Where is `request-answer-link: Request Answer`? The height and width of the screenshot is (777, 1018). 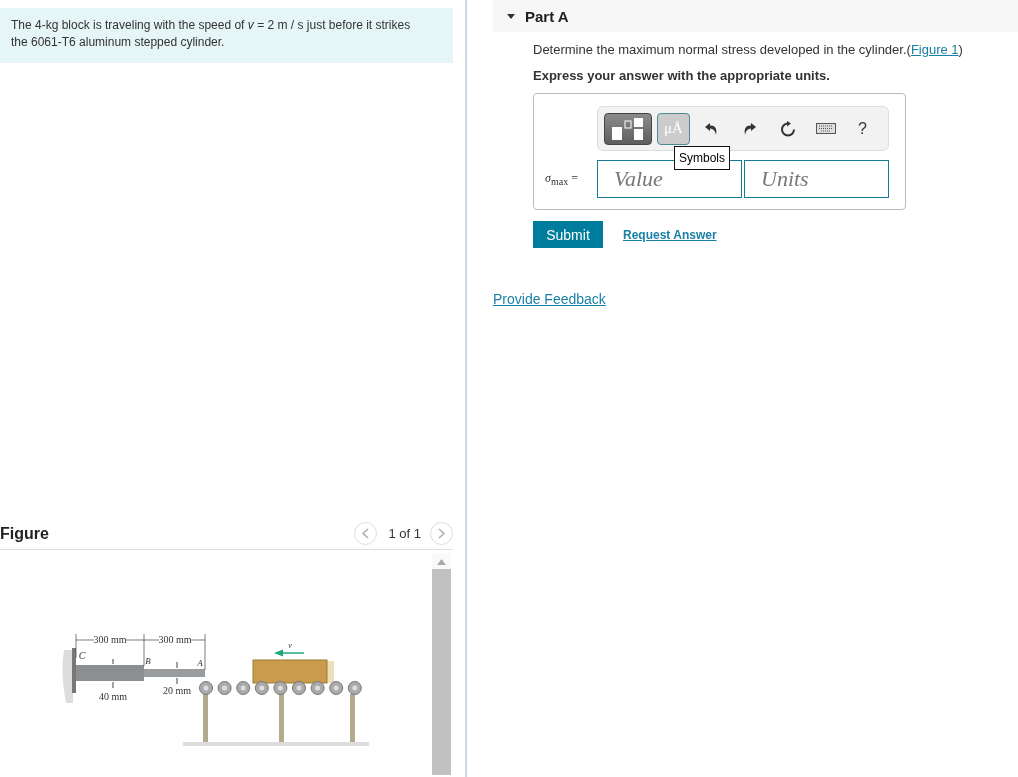 request-answer-link: Request Answer is located at coordinates (670, 234).